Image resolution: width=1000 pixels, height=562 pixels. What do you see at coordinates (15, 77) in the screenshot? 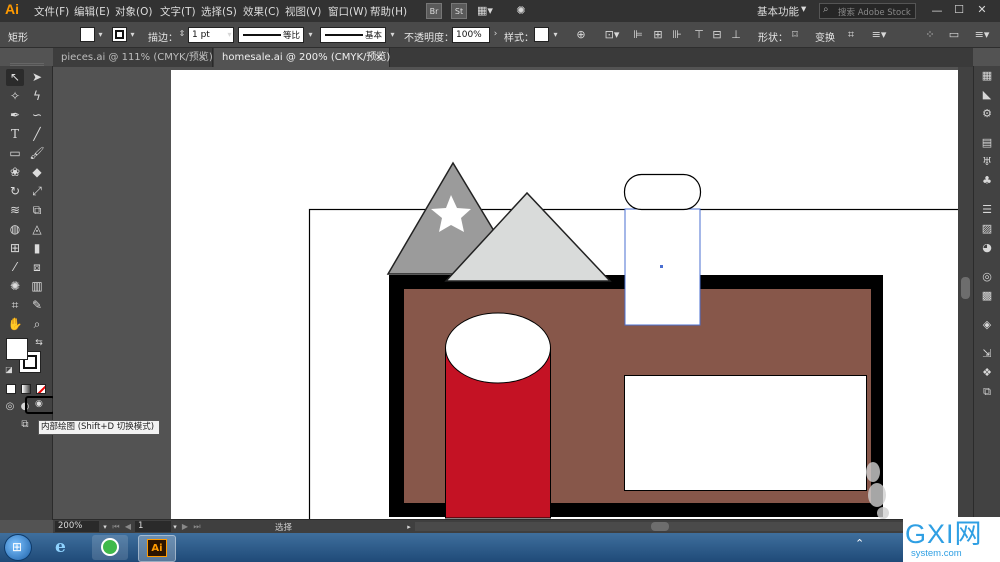
I see `selection-tool-icon: ↖` at bounding box center [15, 77].